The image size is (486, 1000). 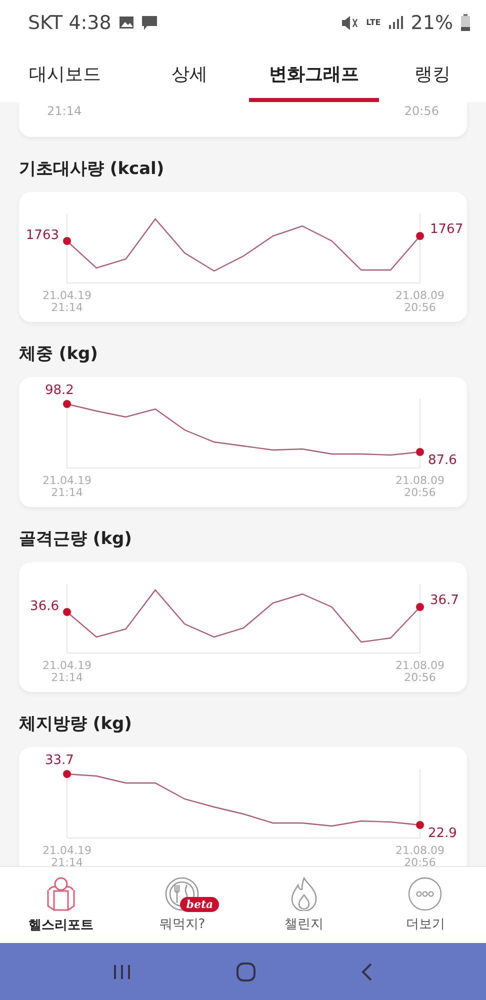 I want to click on nav-item: 더보기, so click(x=425, y=905).